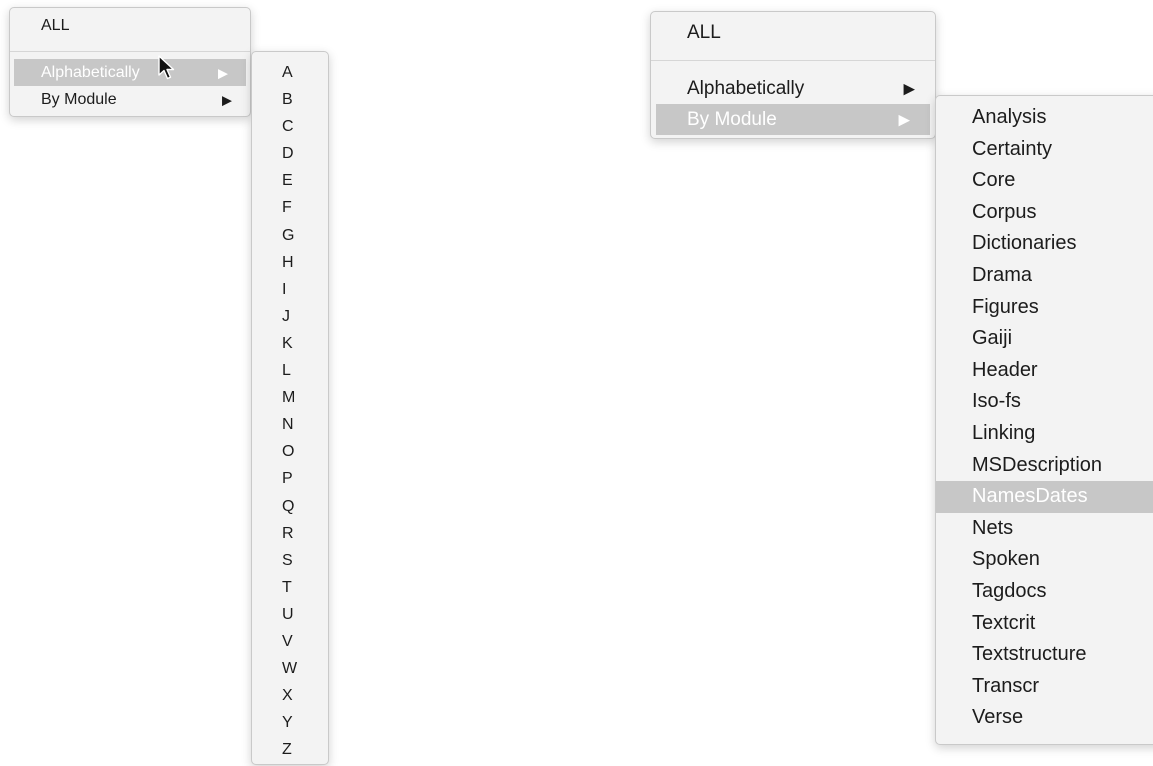 Image resolution: width=1153 pixels, height=766 pixels. What do you see at coordinates (1044, 244) in the screenshot?
I see `module-submenu-item: Dictionaries` at bounding box center [1044, 244].